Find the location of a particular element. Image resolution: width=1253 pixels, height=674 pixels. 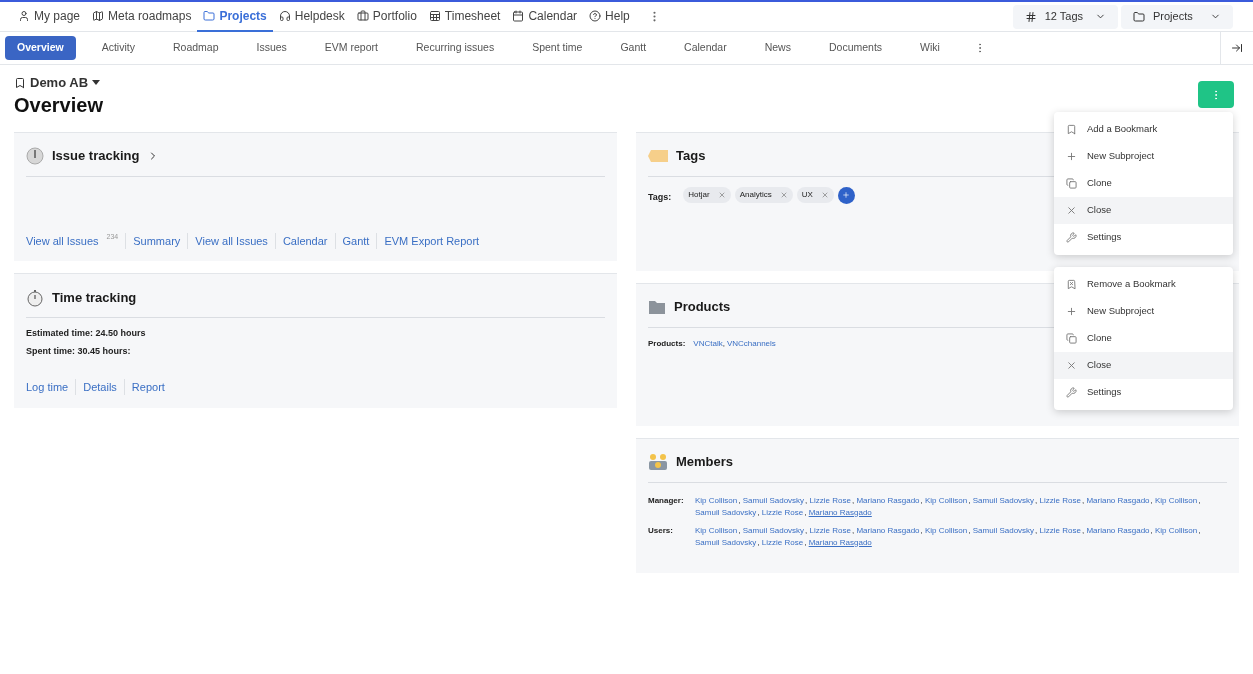

tab: Documents is located at coordinates (855, 48).